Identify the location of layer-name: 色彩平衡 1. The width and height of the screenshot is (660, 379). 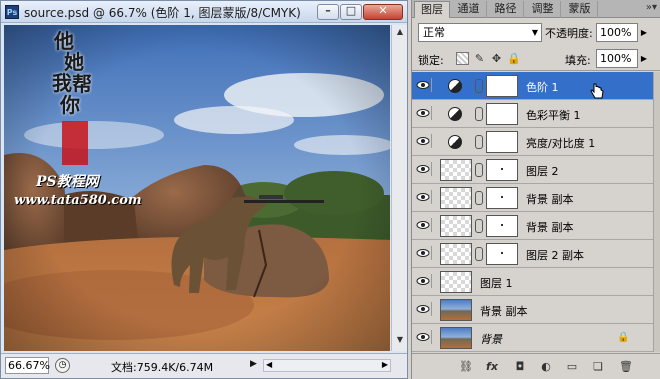
(553, 115).